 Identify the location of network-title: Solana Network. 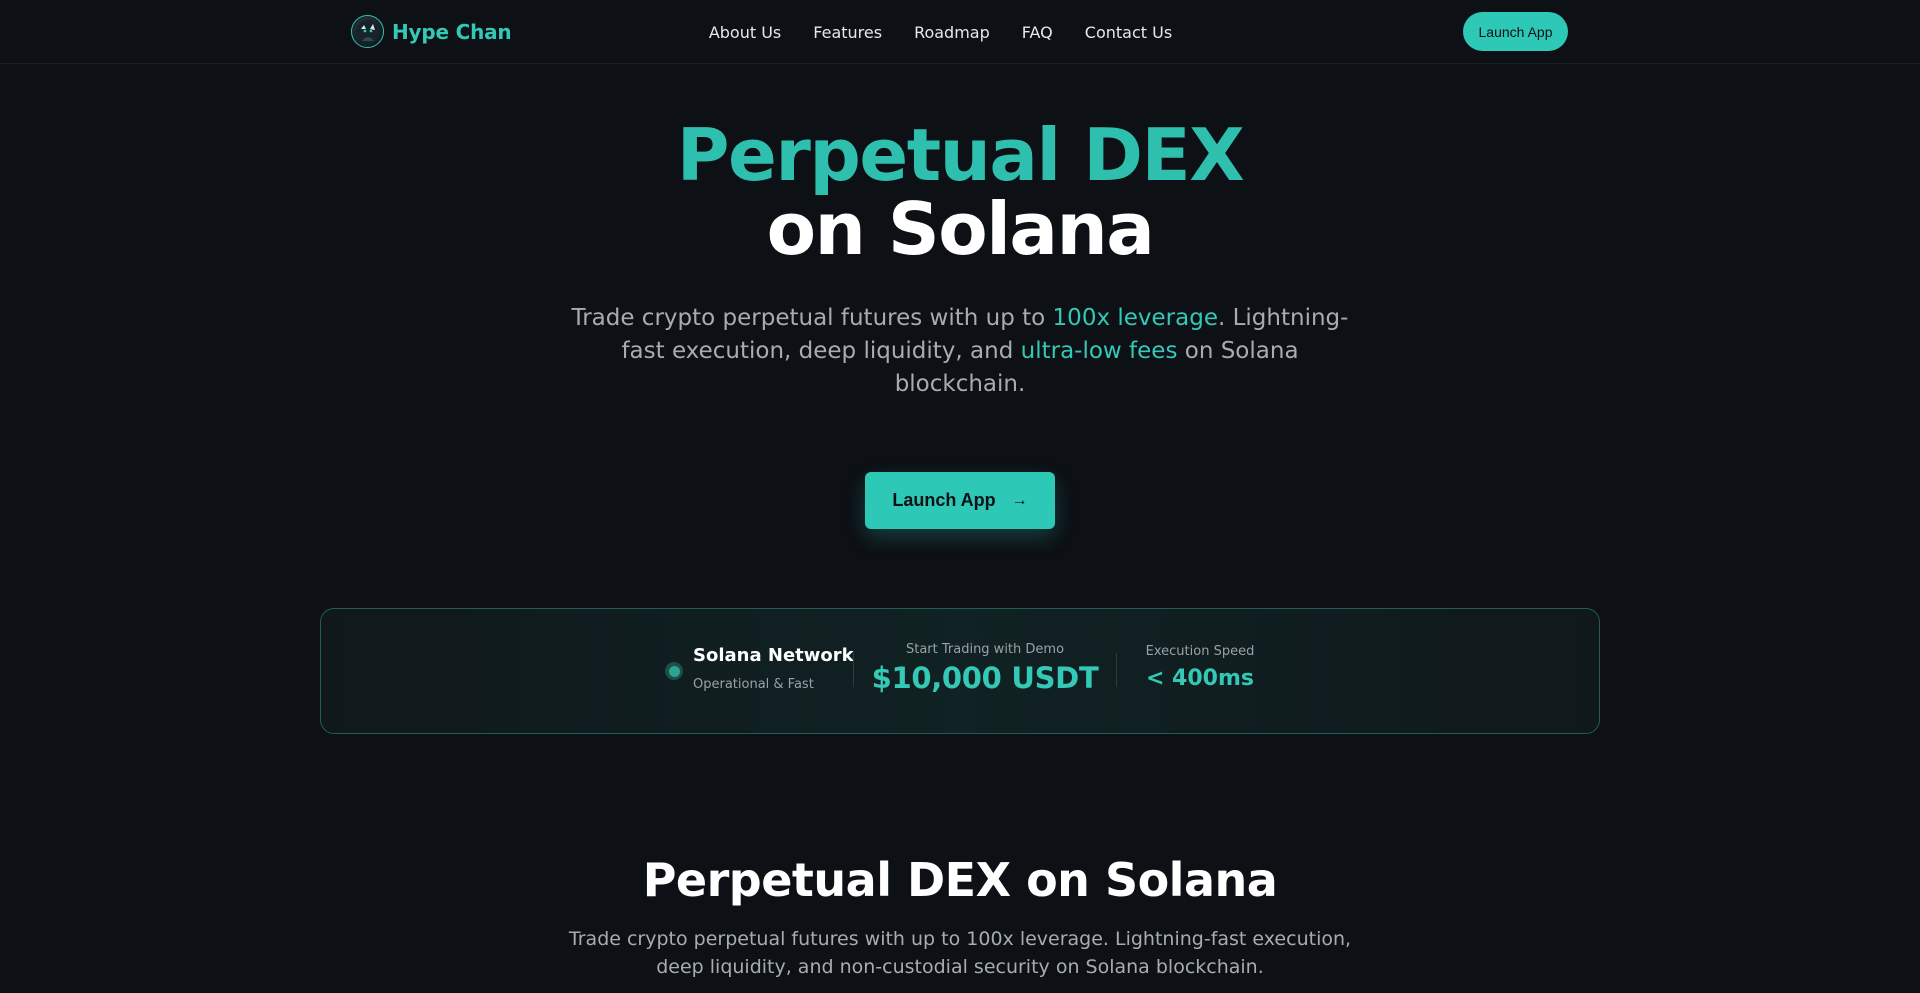
(773, 655).